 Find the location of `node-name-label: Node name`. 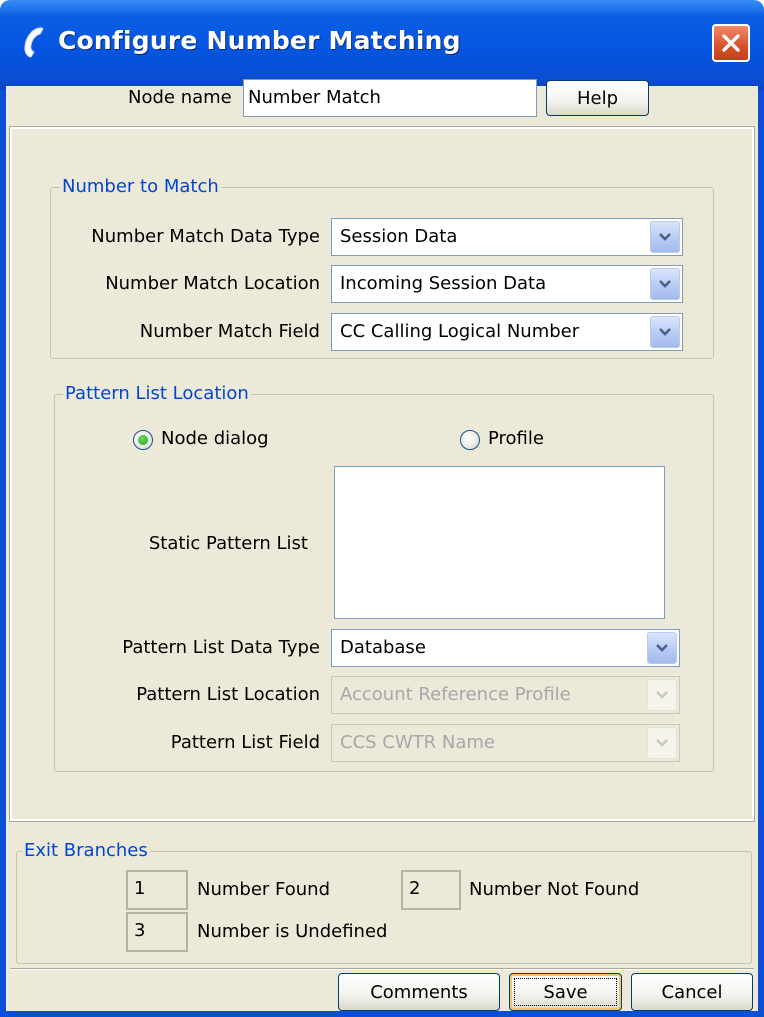

node-name-label: Node name is located at coordinates (180, 97).